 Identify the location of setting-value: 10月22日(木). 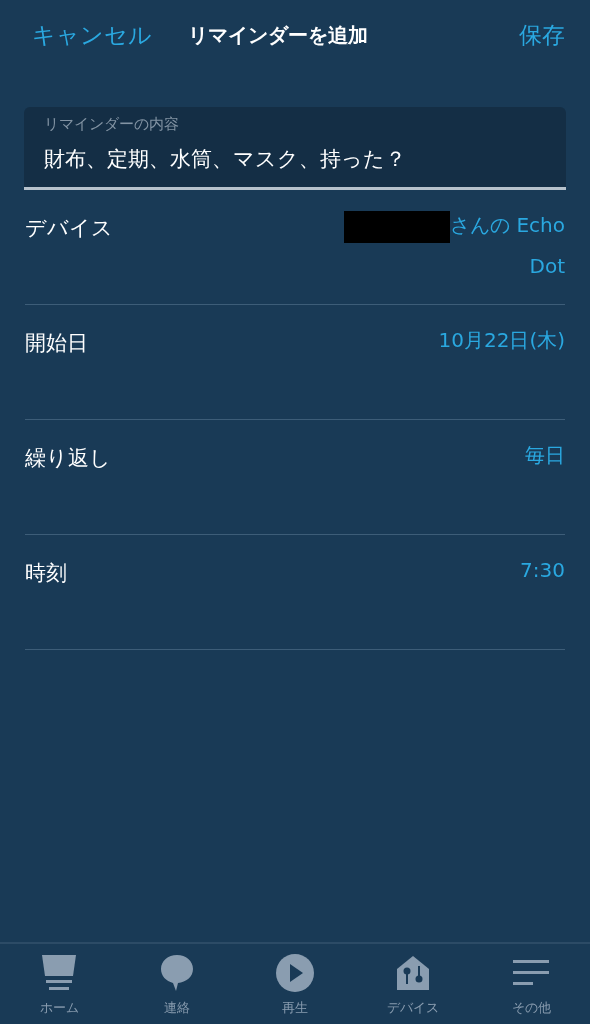
(501, 340).